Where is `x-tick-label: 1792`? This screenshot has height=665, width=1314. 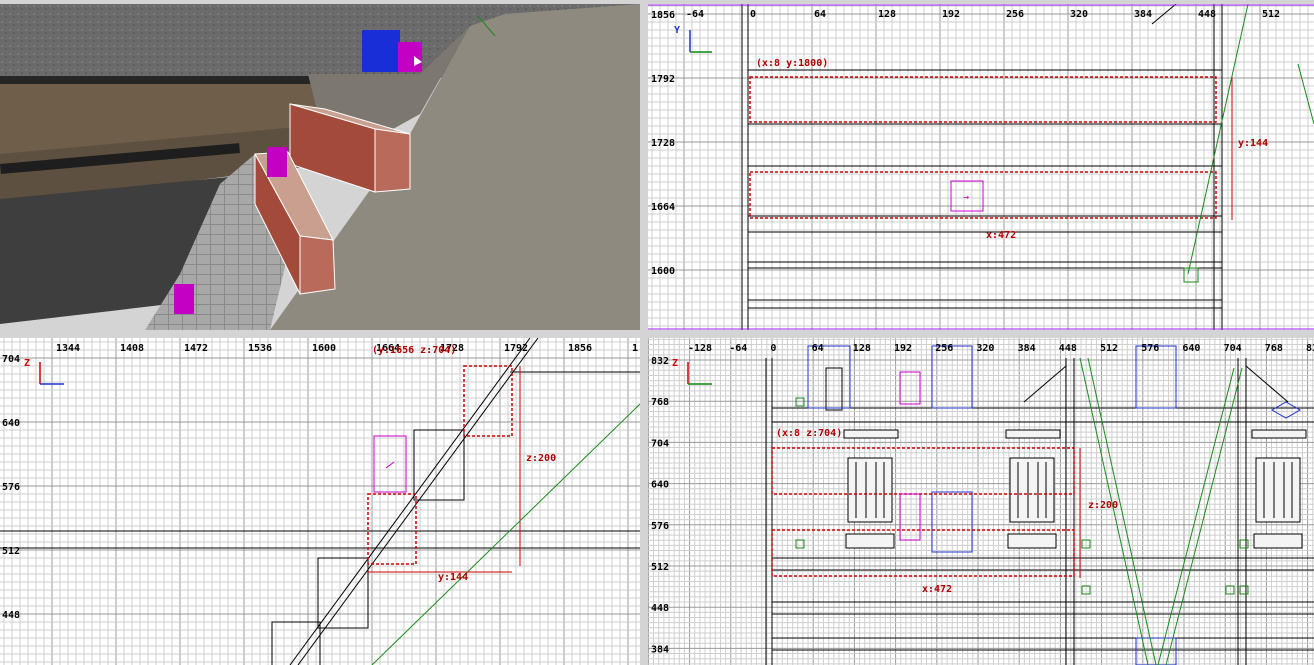 x-tick-label: 1792 is located at coordinates (516, 348).